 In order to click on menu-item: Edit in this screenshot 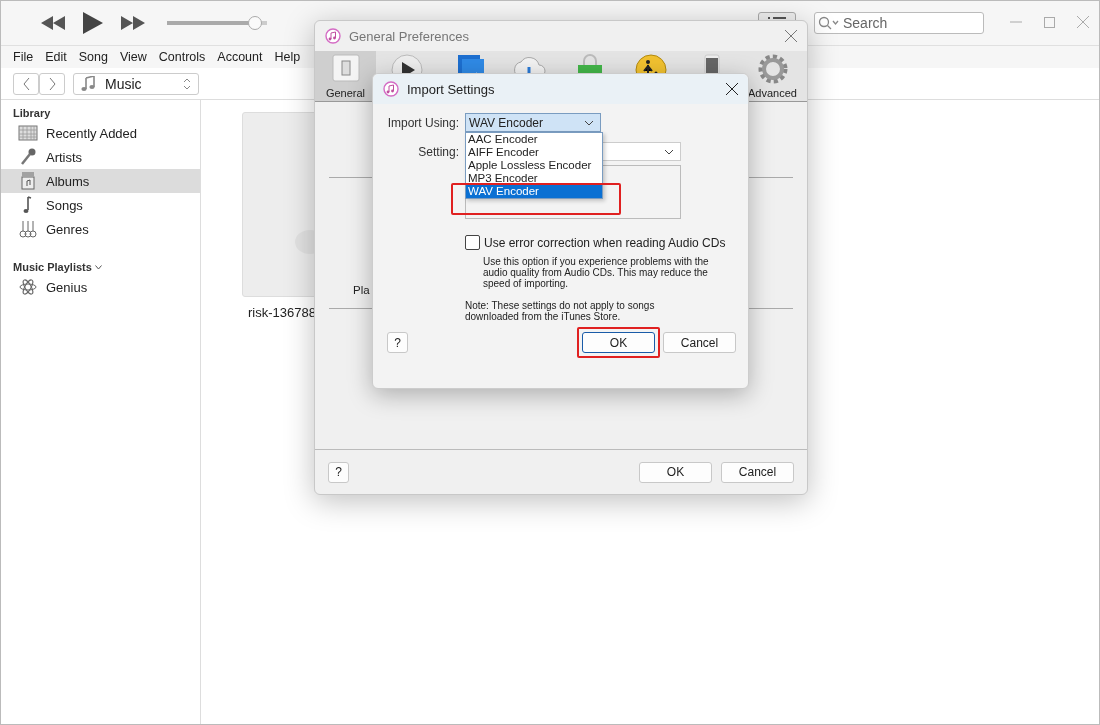, I will do `click(56, 57)`.